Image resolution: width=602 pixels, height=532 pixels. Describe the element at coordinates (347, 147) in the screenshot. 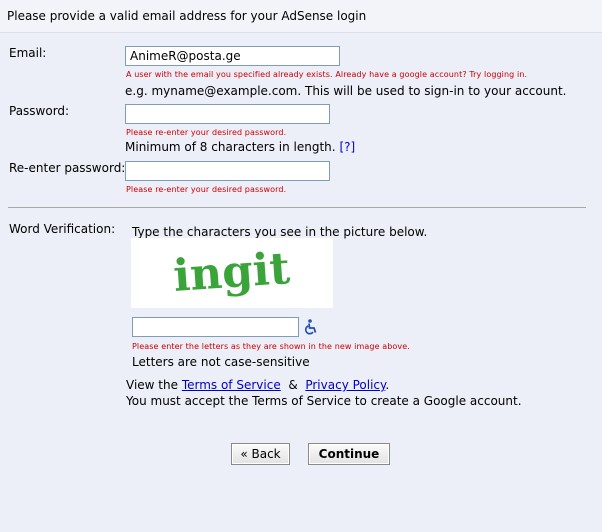

I see `password-help-link: [?]` at that location.